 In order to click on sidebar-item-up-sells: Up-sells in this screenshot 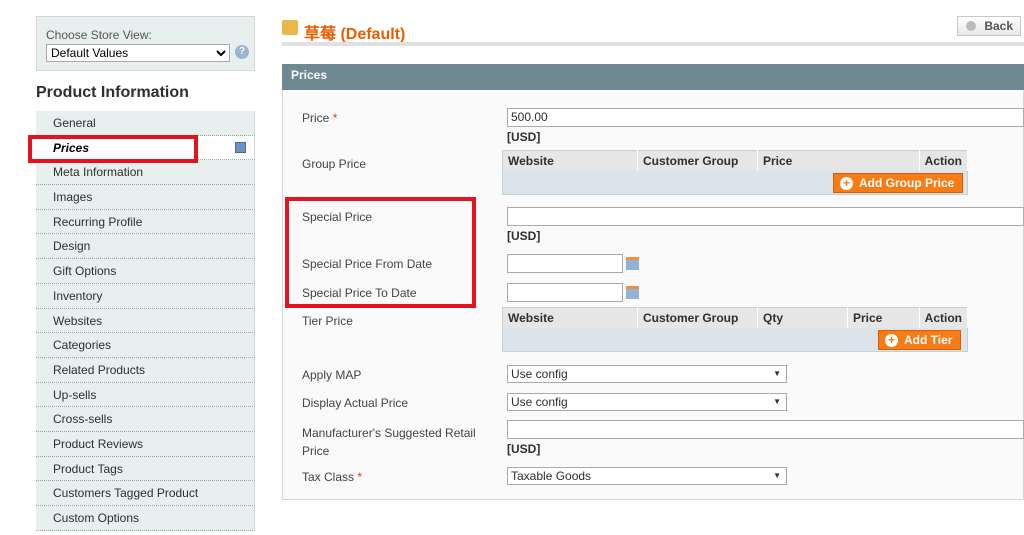, I will do `click(145, 395)`.